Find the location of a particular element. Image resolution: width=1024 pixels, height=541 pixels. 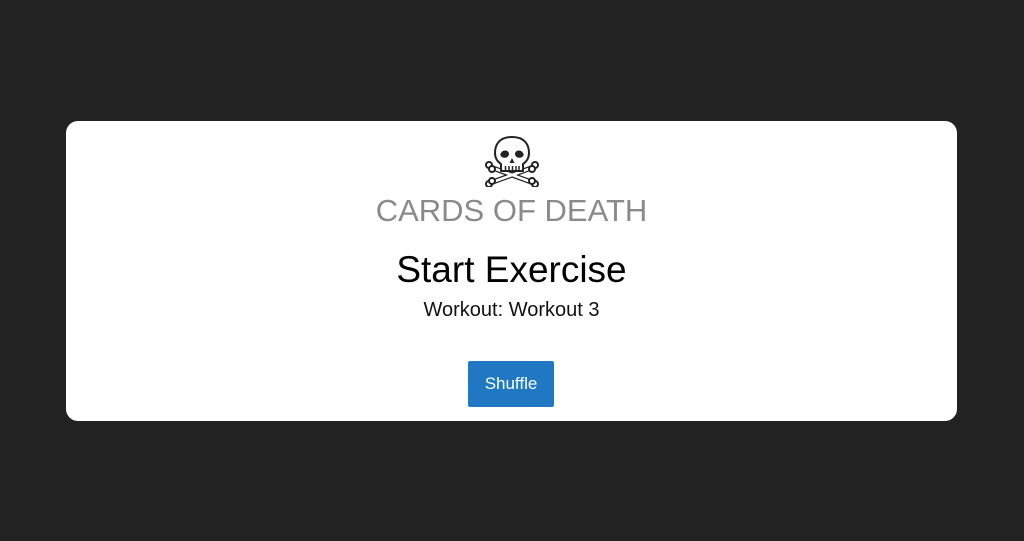

workout-subtitle: Workout: Workout 3 is located at coordinates (511, 310).